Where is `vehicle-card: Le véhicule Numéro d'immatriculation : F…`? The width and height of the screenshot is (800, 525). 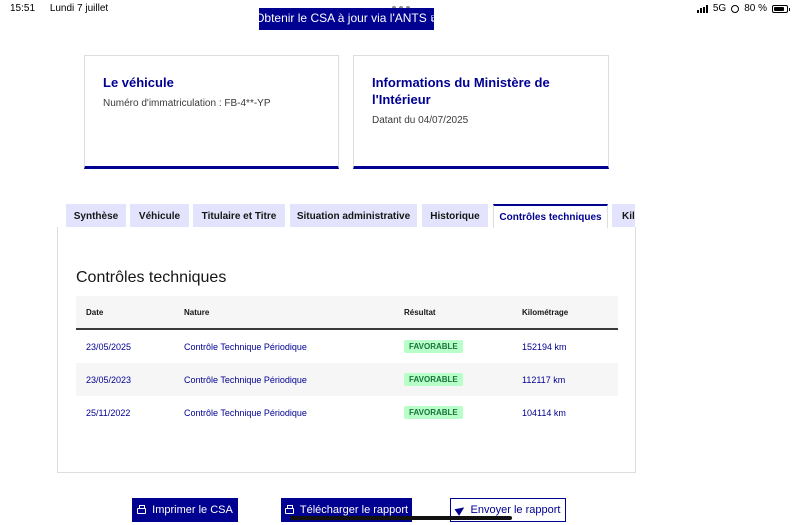 vehicle-card: Le véhicule Numéro d'immatriculation : F… is located at coordinates (211, 112).